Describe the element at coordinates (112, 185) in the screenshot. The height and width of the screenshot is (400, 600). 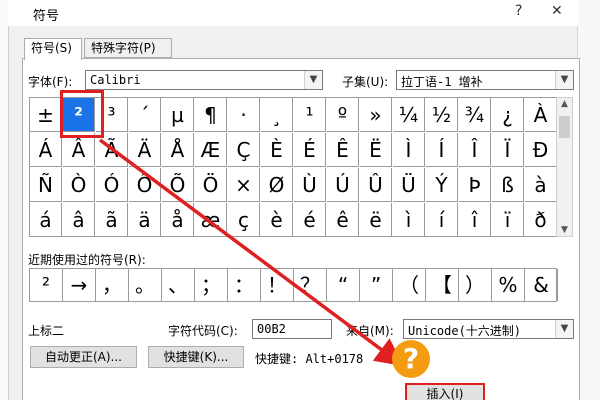
I see `symbol-cell: Ó` at that location.